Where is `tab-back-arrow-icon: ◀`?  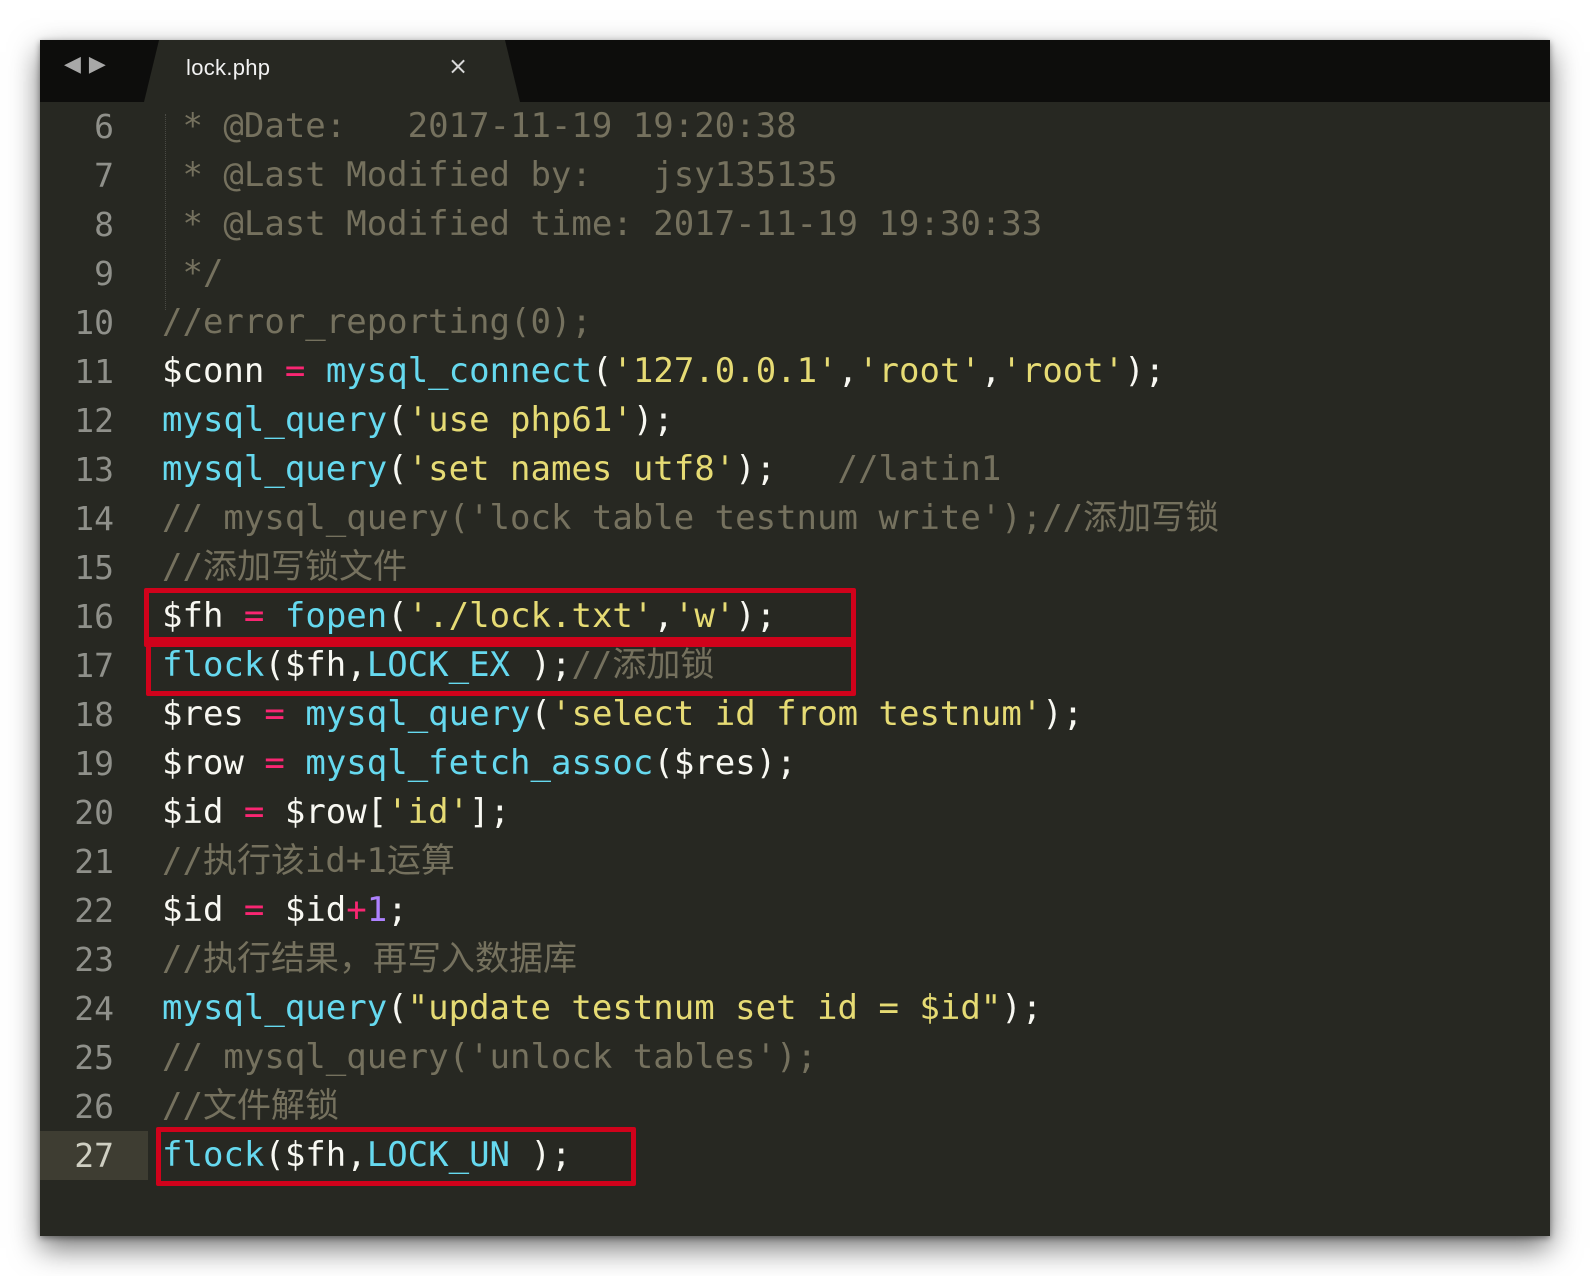
tab-back-arrow-icon: ◀ is located at coordinates (72, 65).